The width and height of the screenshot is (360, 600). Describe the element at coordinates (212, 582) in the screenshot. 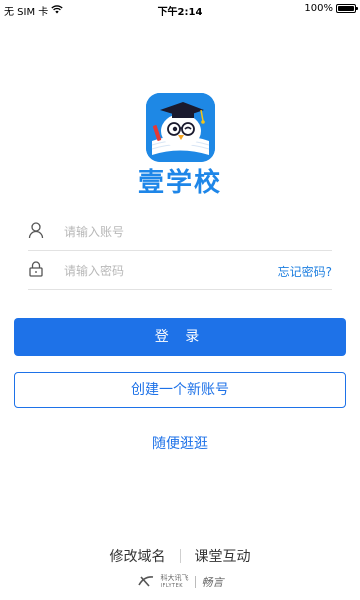

I see `brand-product: 畅言` at that location.